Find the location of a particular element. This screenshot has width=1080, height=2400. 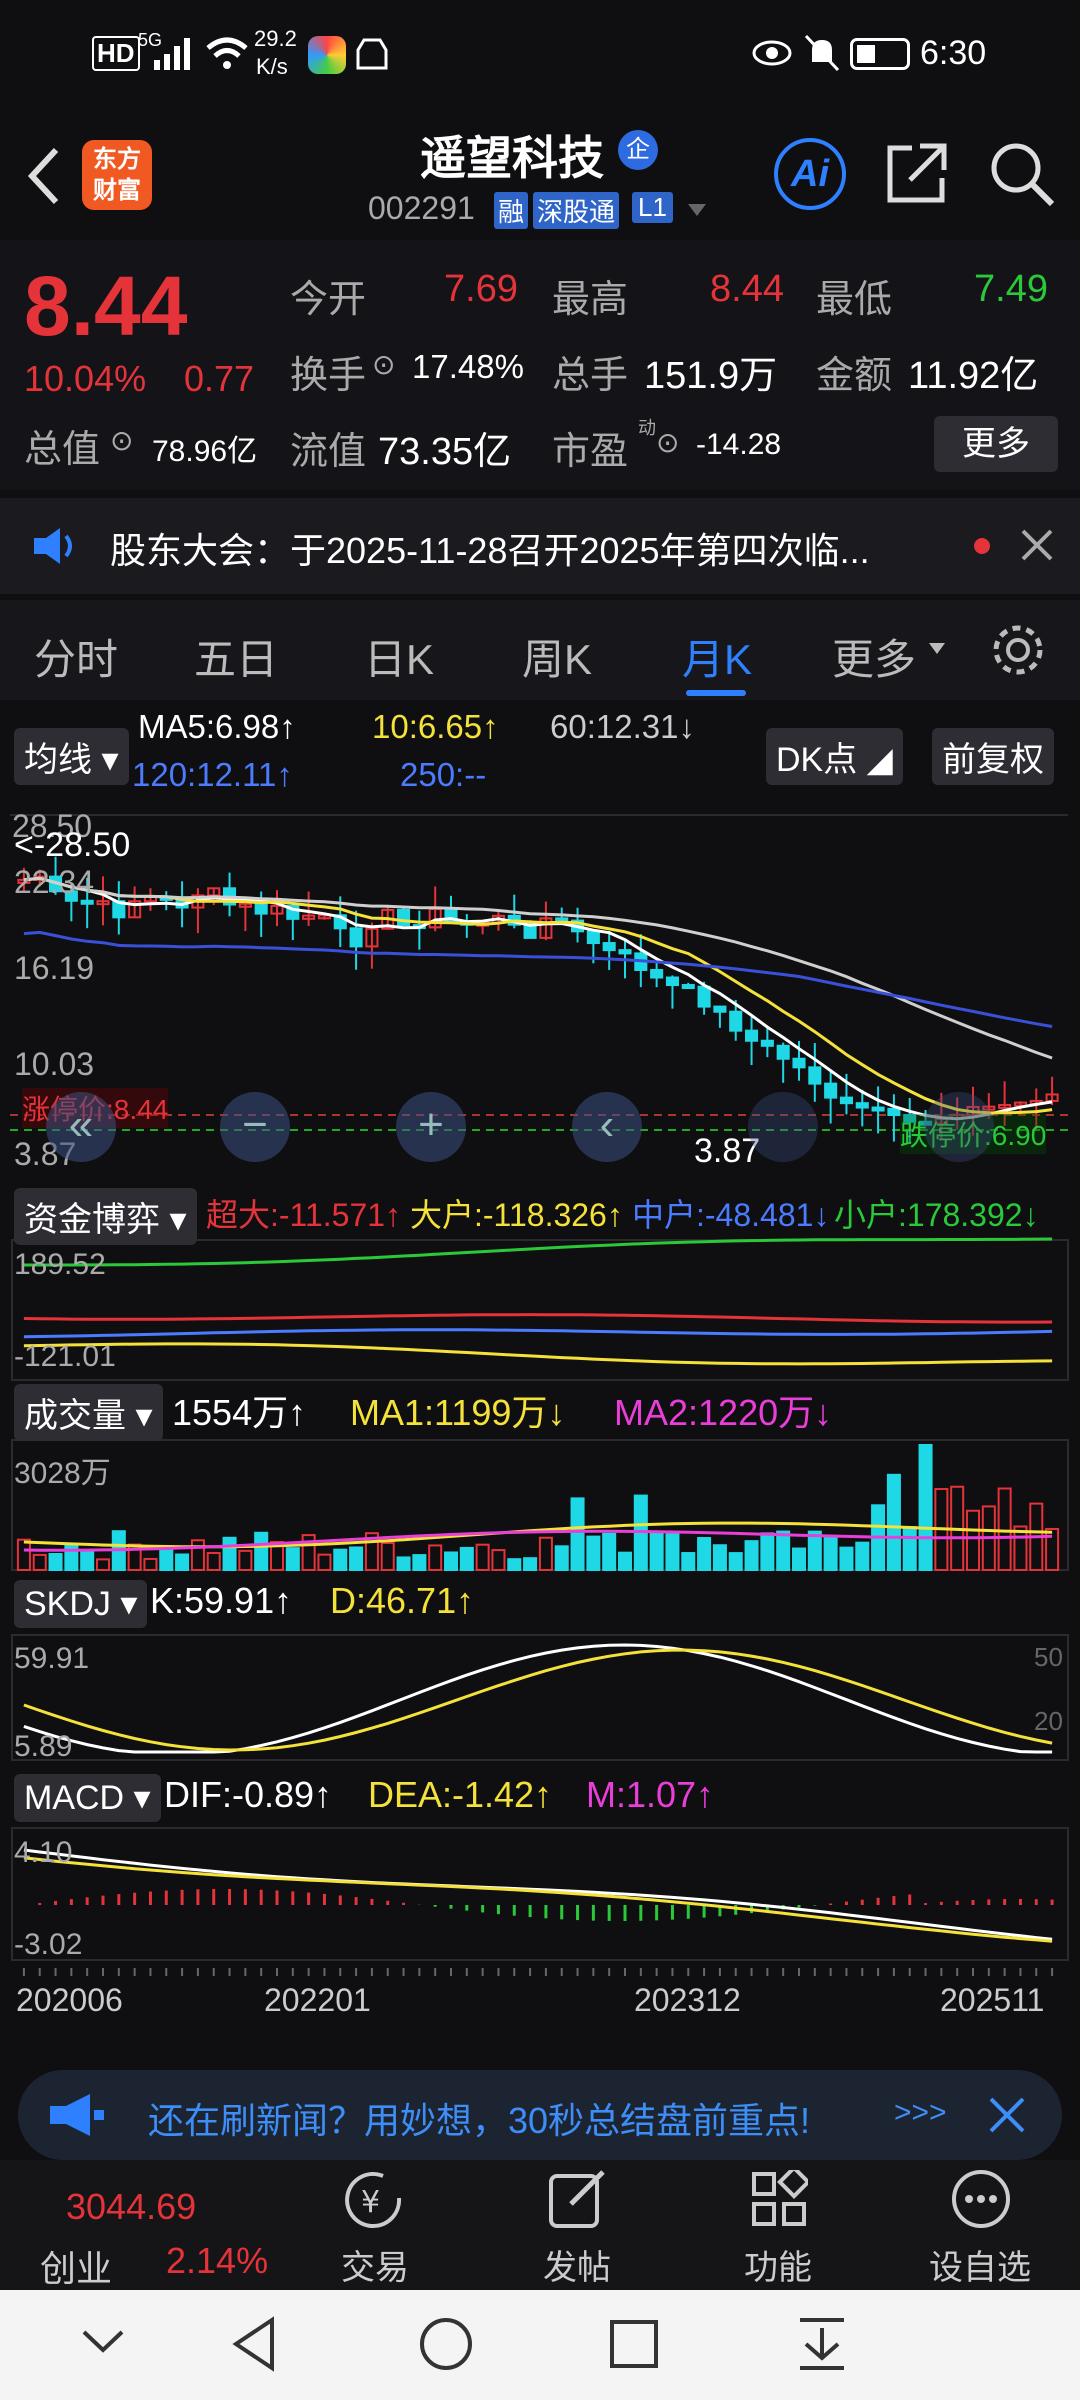

status-bar: HD 5G 29.2 K/s 6:30 is located at coordinates (540, 55).